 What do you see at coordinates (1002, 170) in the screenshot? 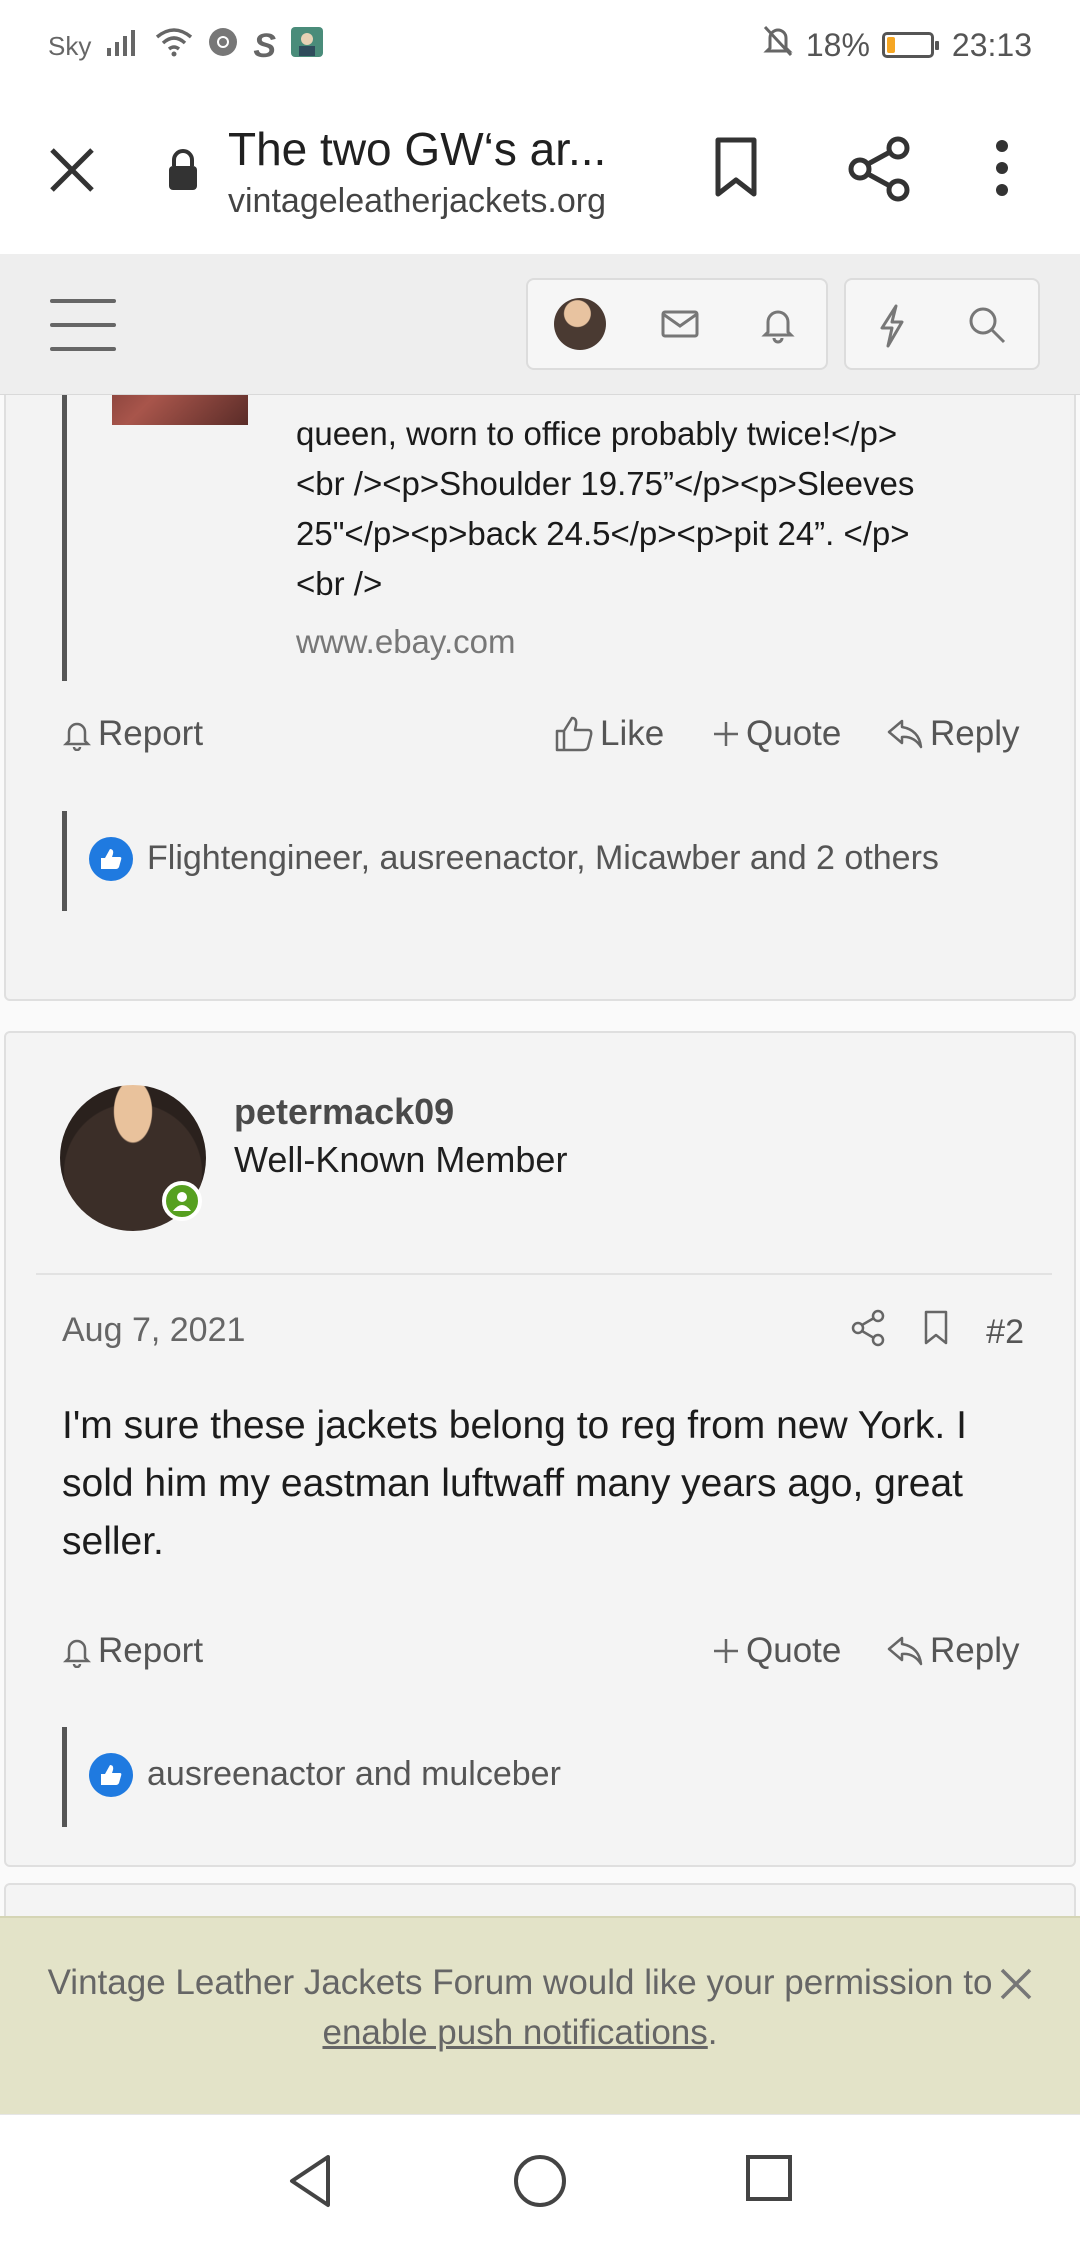
I see `more-menu-icon` at bounding box center [1002, 170].